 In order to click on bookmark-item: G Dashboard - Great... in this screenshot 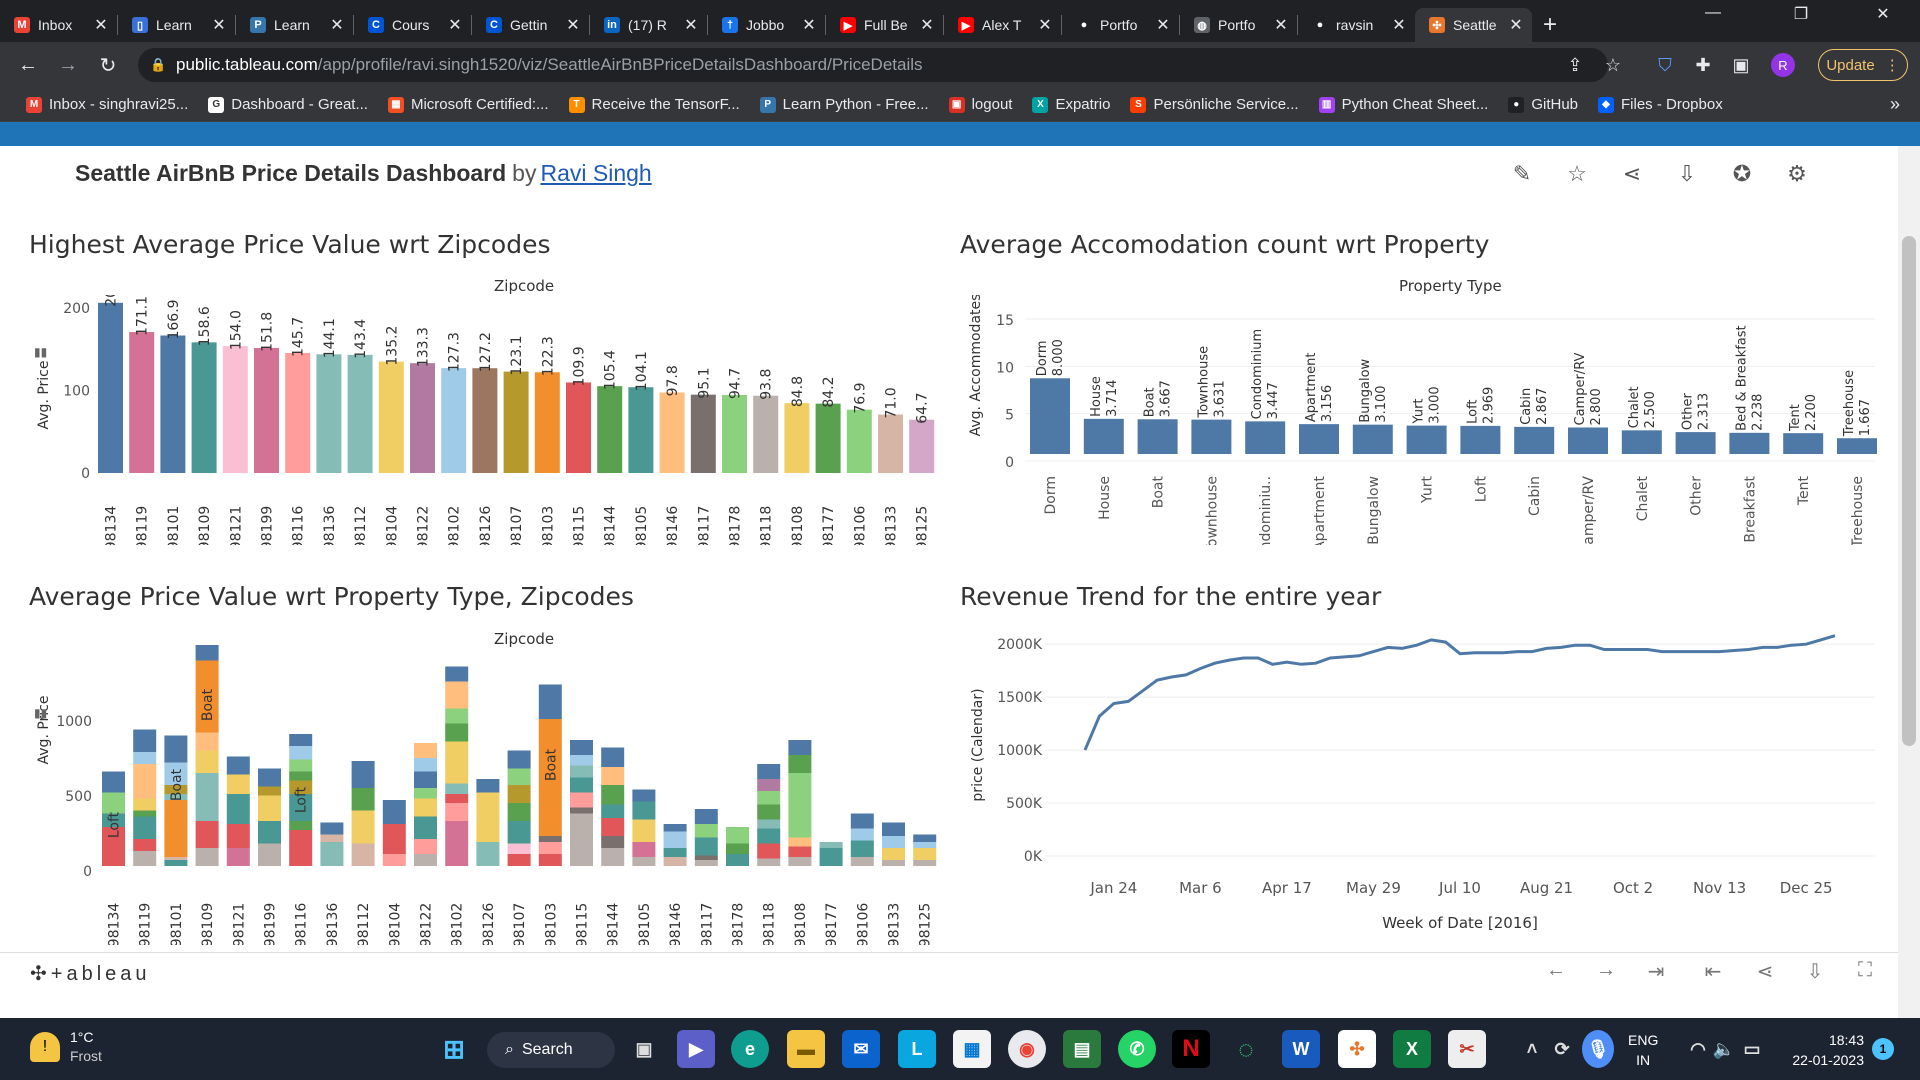, I will do `click(288, 104)`.